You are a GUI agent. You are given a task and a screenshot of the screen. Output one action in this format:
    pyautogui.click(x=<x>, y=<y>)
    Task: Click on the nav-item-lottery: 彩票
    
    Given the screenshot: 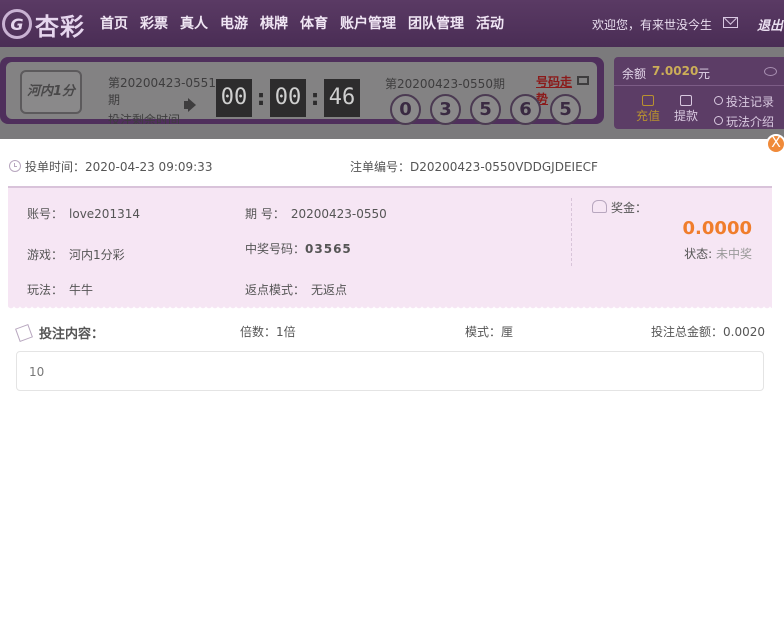 What is the action you would take?
    pyautogui.click(x=154, y=23)
    